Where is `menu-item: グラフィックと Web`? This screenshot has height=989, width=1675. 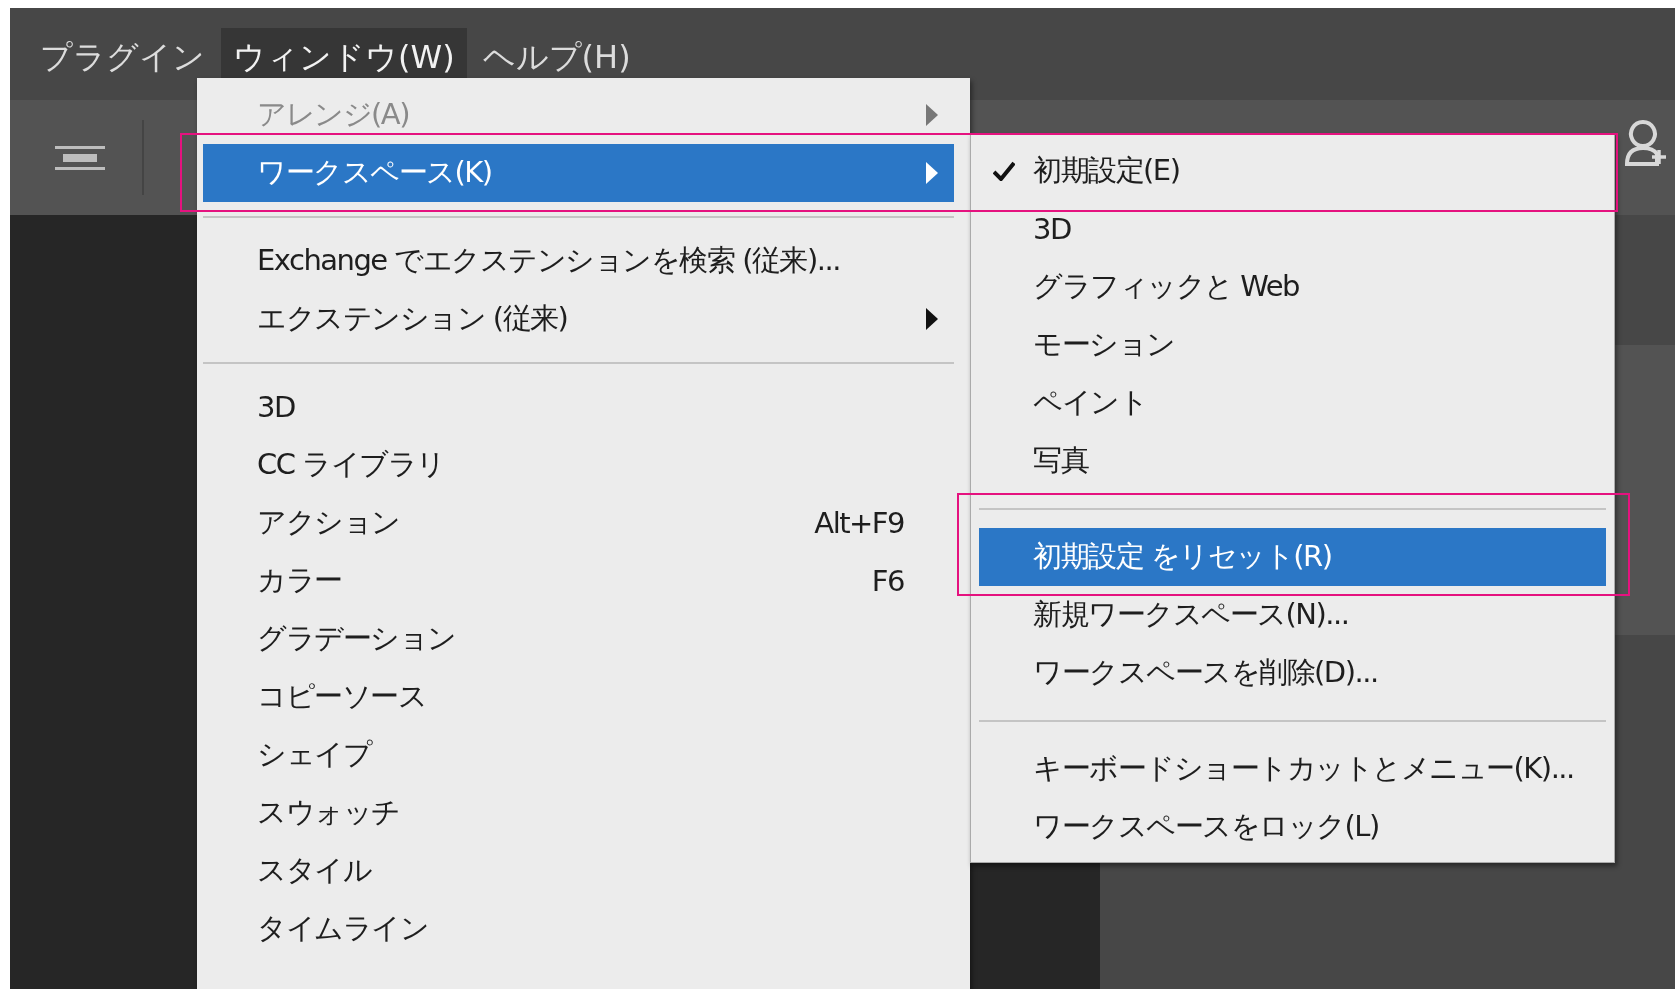 menu-item: グラフィックと Web is located at coordinates (1292, 287).